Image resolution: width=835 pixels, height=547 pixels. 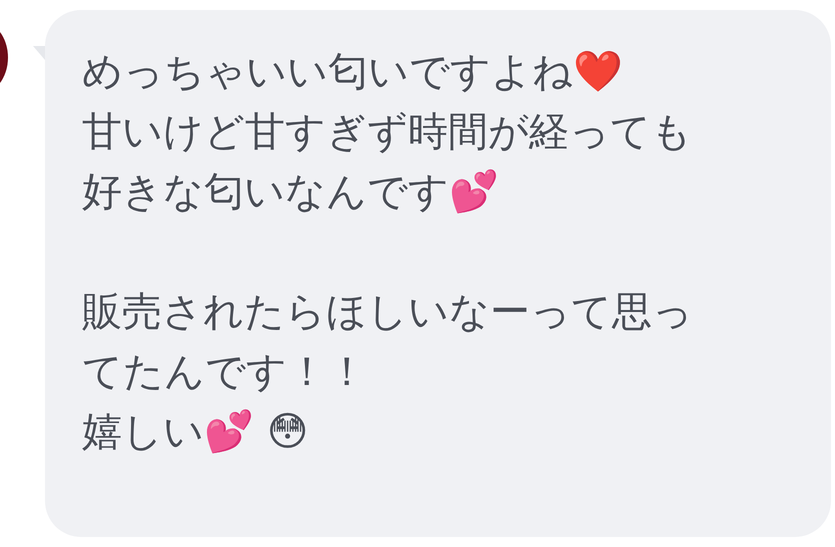 What do you see at coordinates (196, 432) in the screenshot?
I see `message-text: 嬉しい💕 😳` at bounding box center [196, 432].